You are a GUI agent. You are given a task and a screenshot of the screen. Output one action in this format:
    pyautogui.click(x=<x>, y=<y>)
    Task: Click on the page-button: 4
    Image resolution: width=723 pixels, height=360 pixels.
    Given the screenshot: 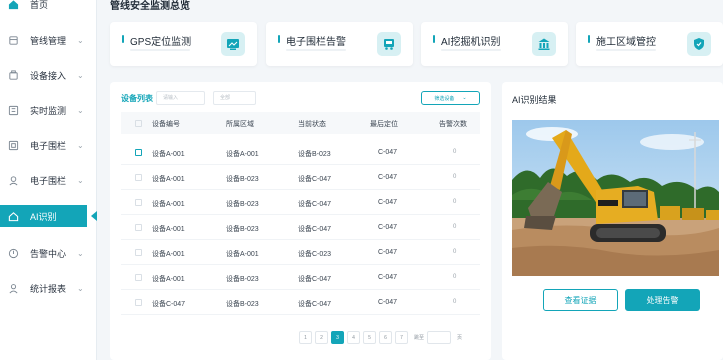 What is the action you would take?
    pyautogui.click(x=353, y=337)
    